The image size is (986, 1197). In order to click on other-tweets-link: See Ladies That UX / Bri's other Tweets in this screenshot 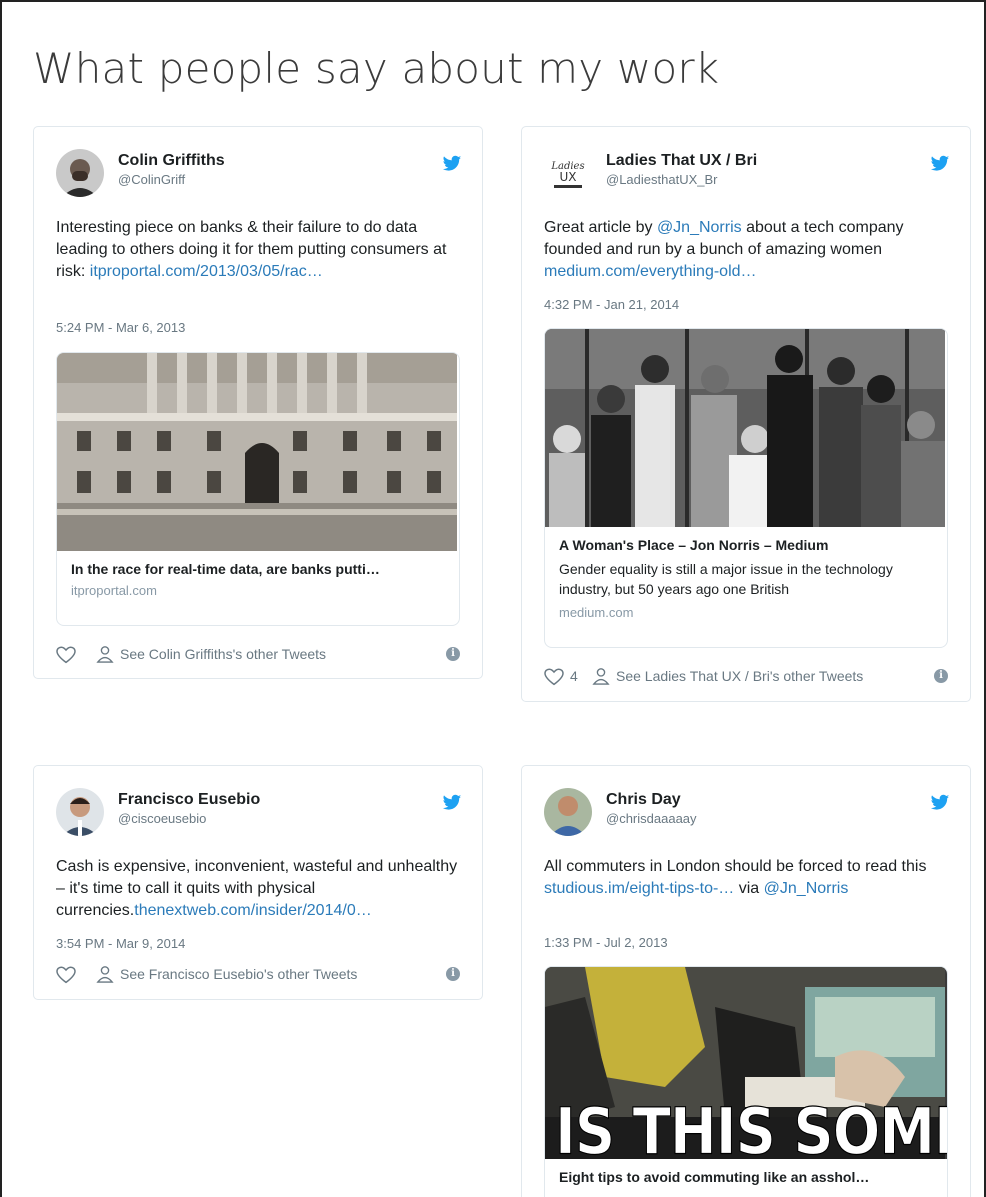, I will do `click(739, 676)`.